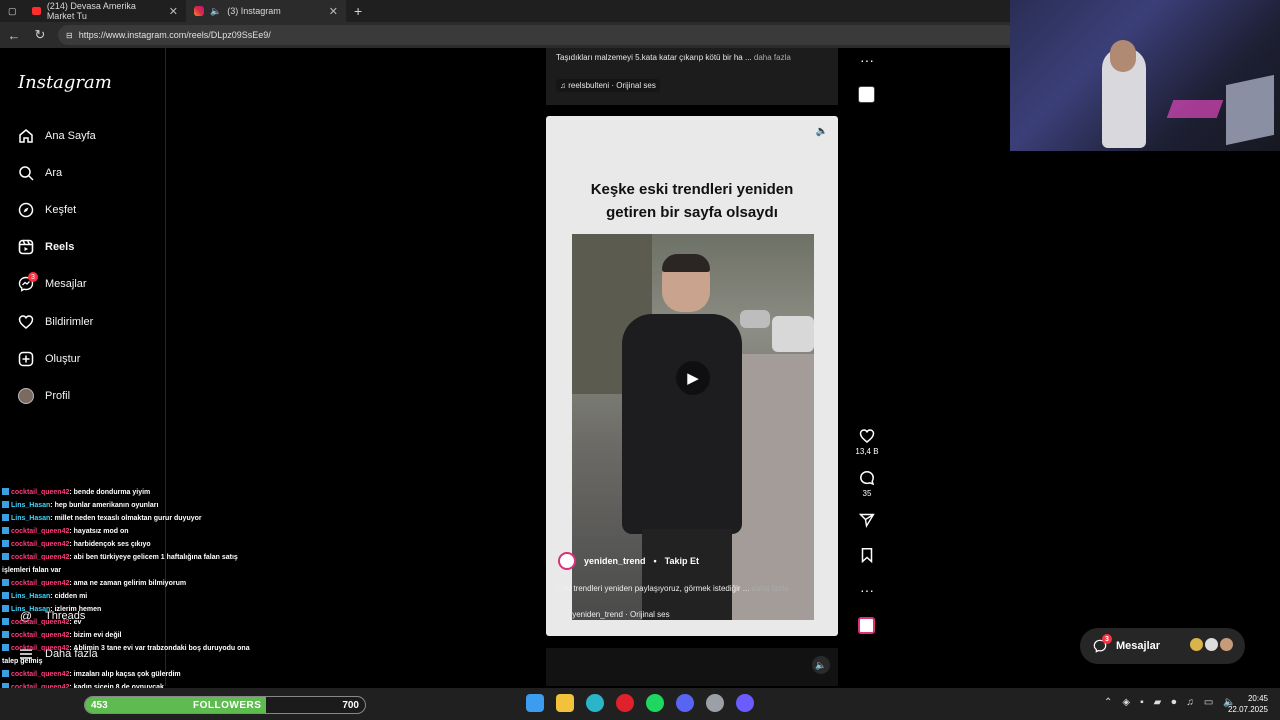 The width and height of the screenshot is (1280, 720). I want to click on reels-icon, so click(26, 247).